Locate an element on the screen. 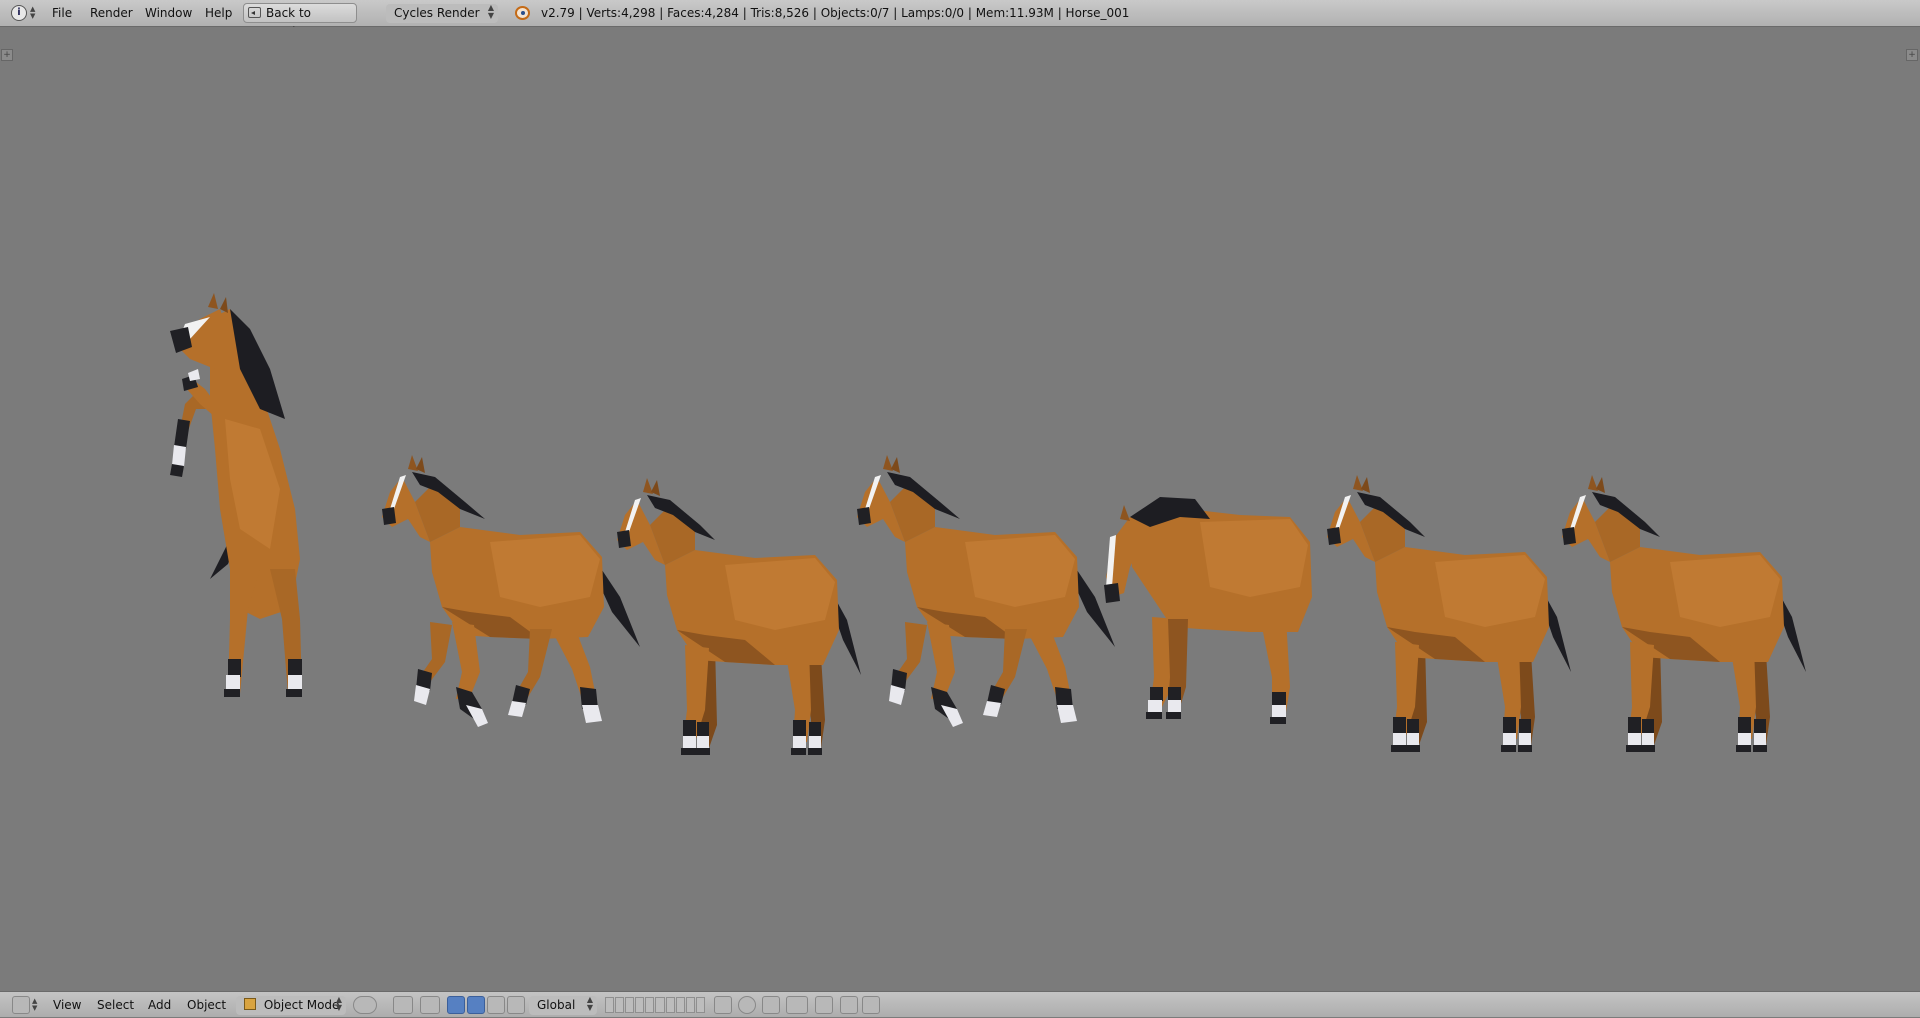 This screenshot has height=1018, width=1920. menu-file: File is located at coordinates (62, 13).